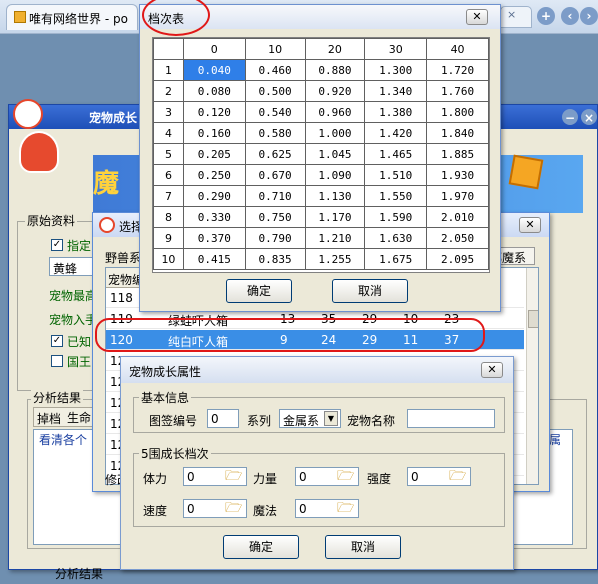 This screenshot has width=598, height=584. Describe the element at coordinates (275, 112) in the screenshot. I see `grid-cell: 0.540` at that location.